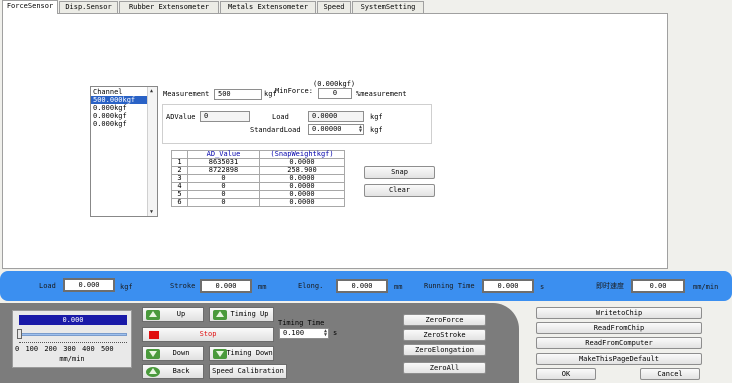 The image size is (732, 383). What do you see at coordinates (173, 314) in the screenshot?
I see `up-button: Up` at bounding box center [173, 314].